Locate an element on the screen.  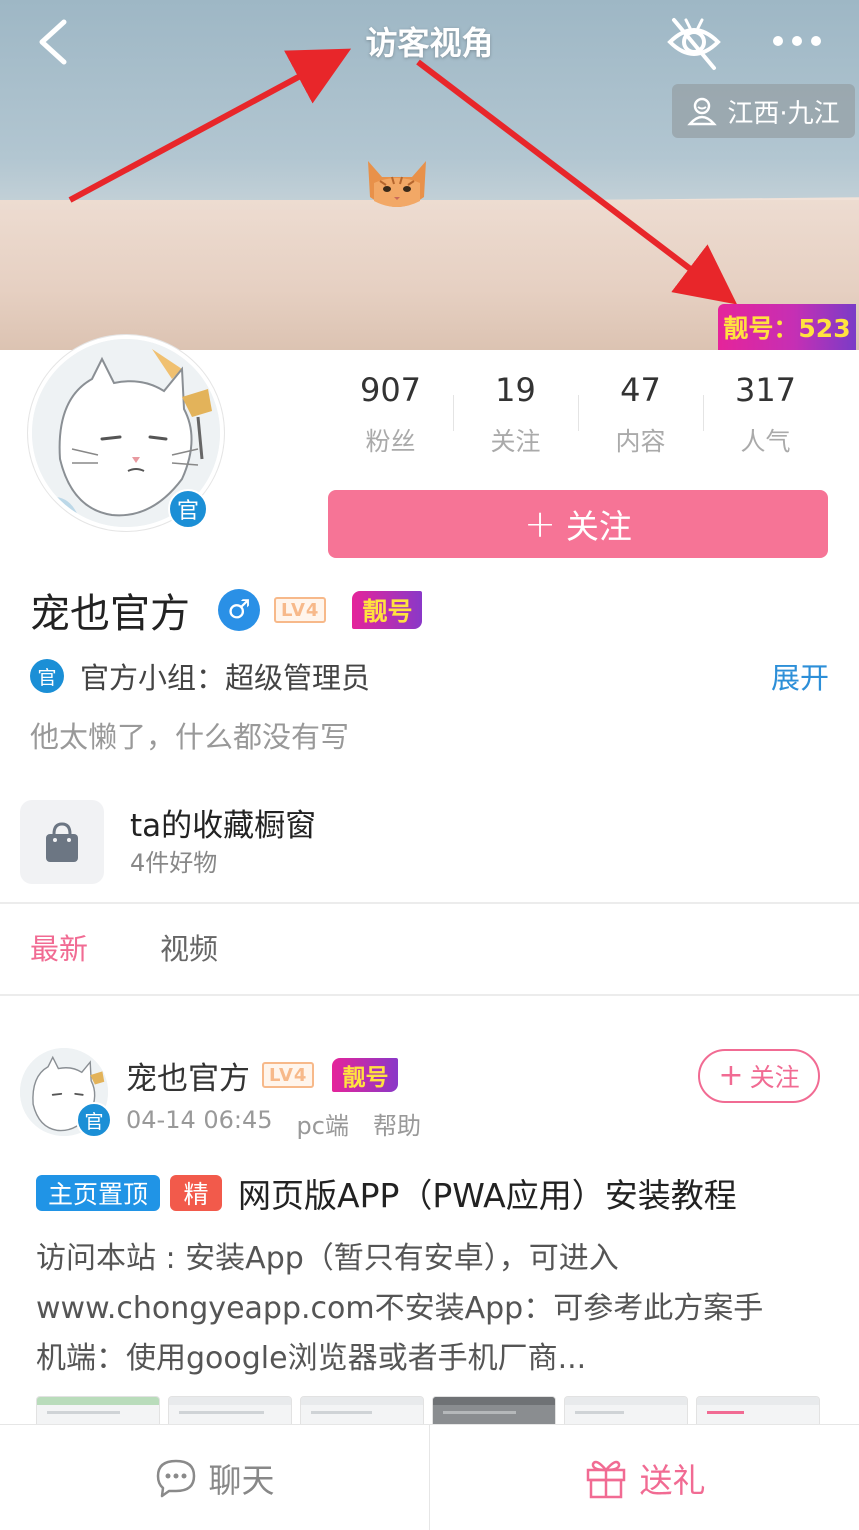
stat-fans: 907 粉丝 is located at coordinates (390, 415).